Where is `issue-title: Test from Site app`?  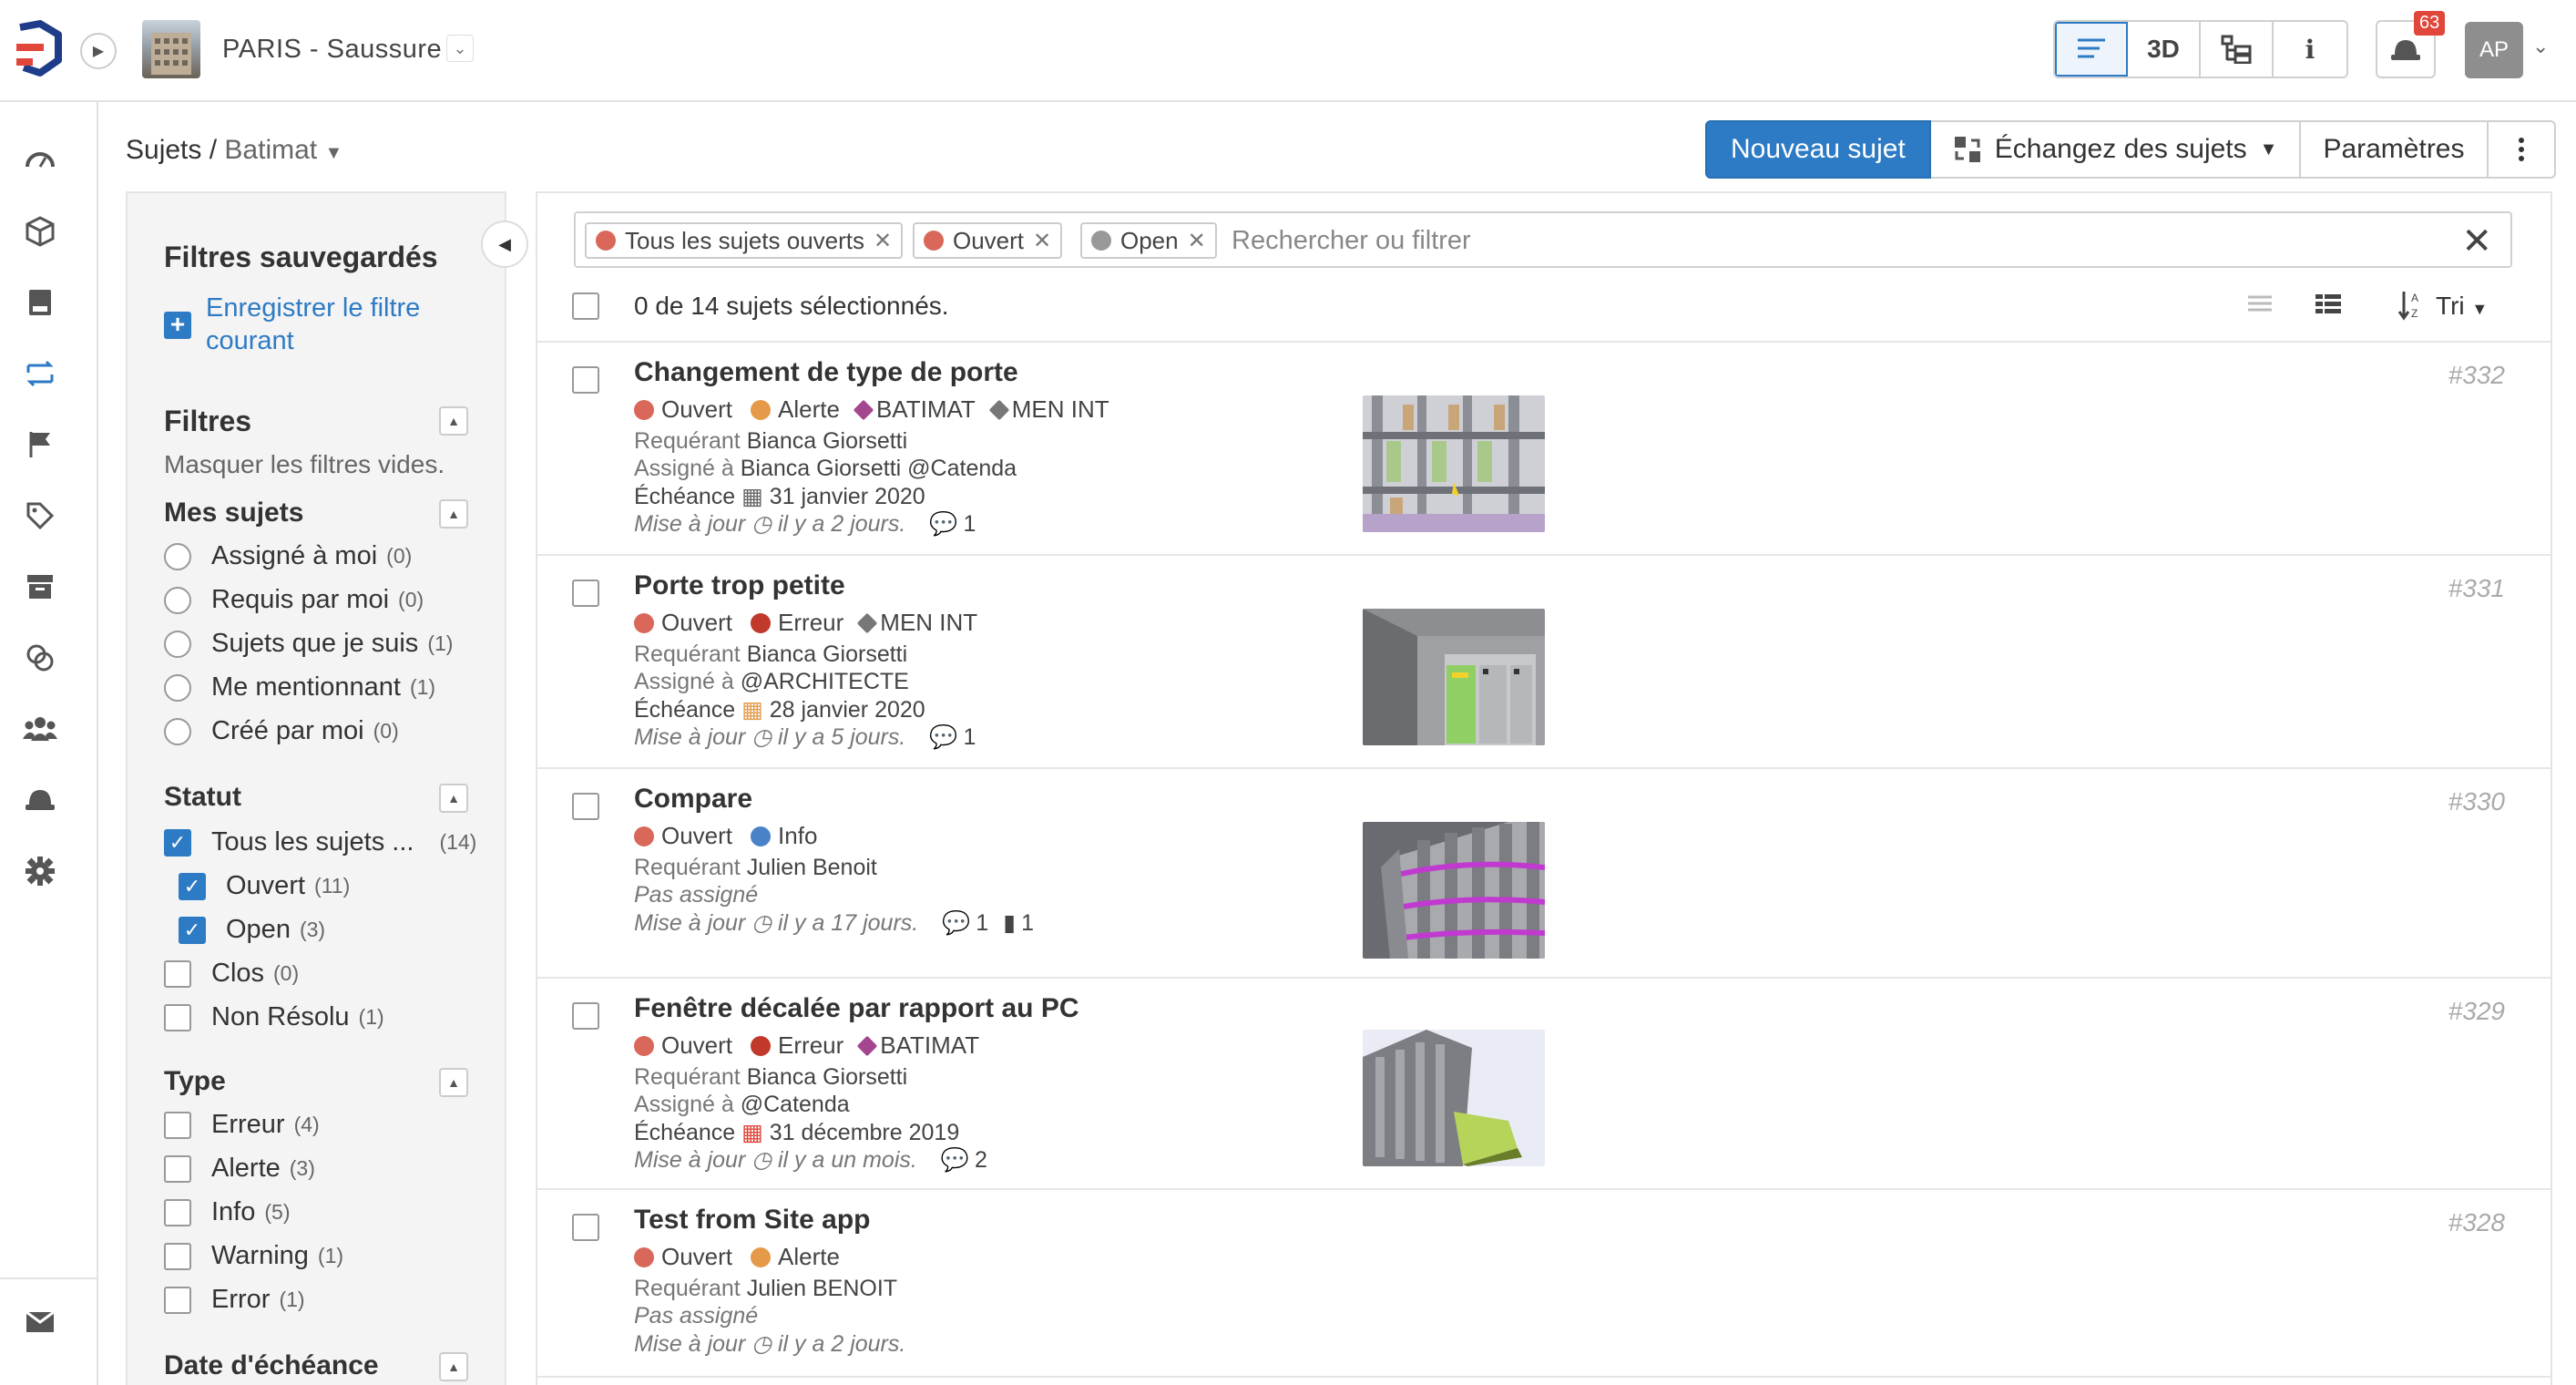 issue-title: Test from Site app is located at coordinates (752, 1220).